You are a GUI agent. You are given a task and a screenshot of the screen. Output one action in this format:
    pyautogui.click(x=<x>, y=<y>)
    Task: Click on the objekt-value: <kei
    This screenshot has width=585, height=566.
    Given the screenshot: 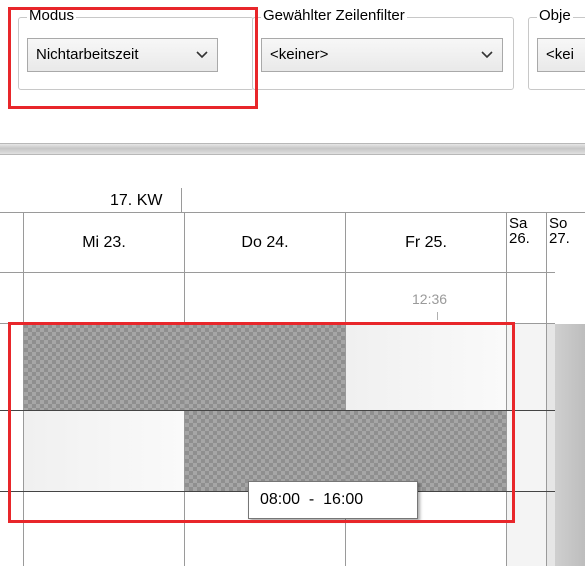 What is the action you would take?
    pyautogui.click(x=560, y=54)
    